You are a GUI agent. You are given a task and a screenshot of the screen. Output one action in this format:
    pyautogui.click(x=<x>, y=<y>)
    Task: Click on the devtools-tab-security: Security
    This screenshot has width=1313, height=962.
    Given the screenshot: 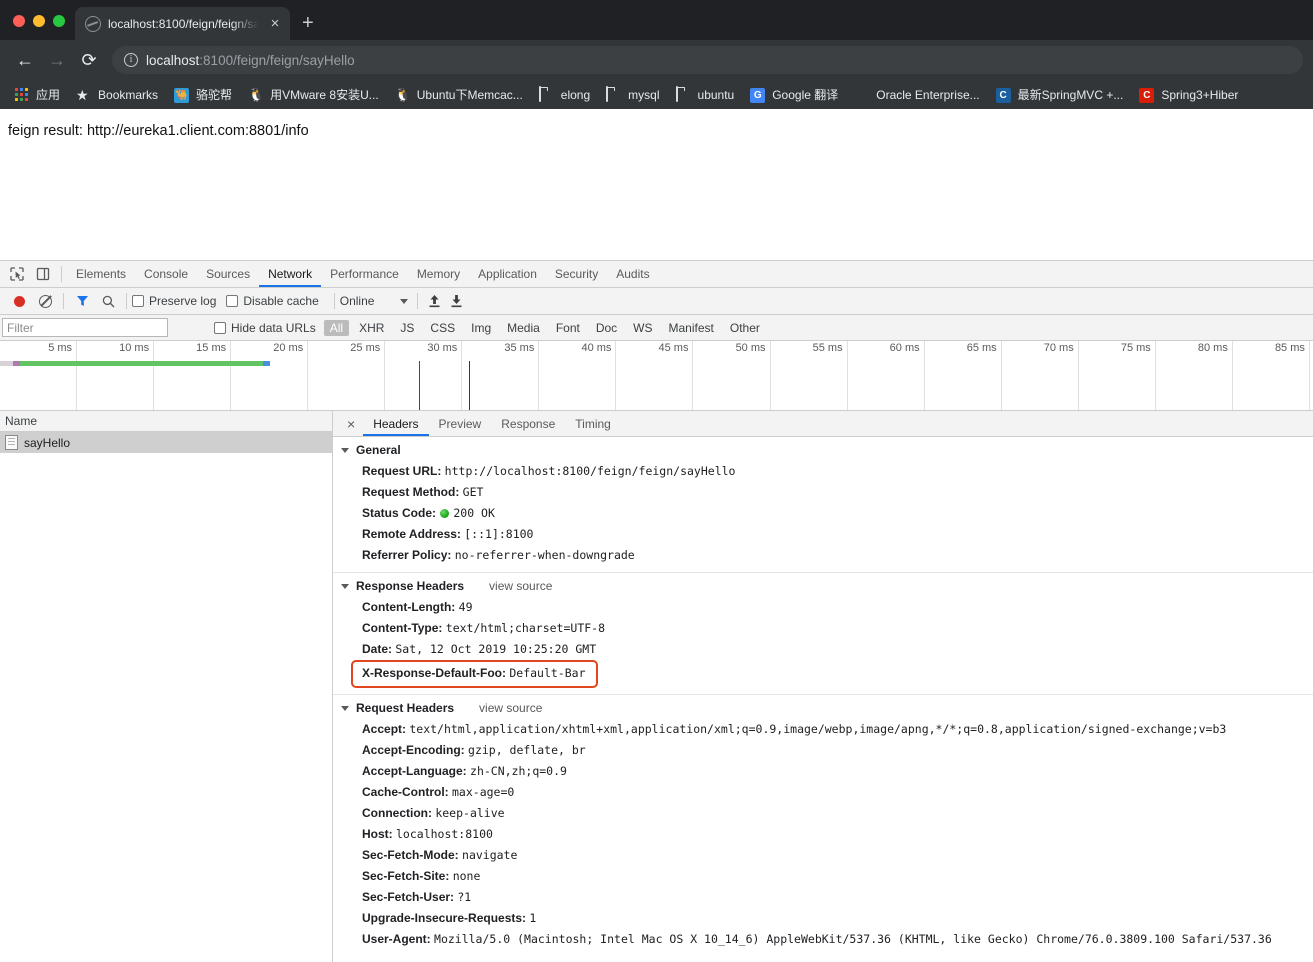 What is the action you would take?
    pyautogui.click(x=576, y=274)
    